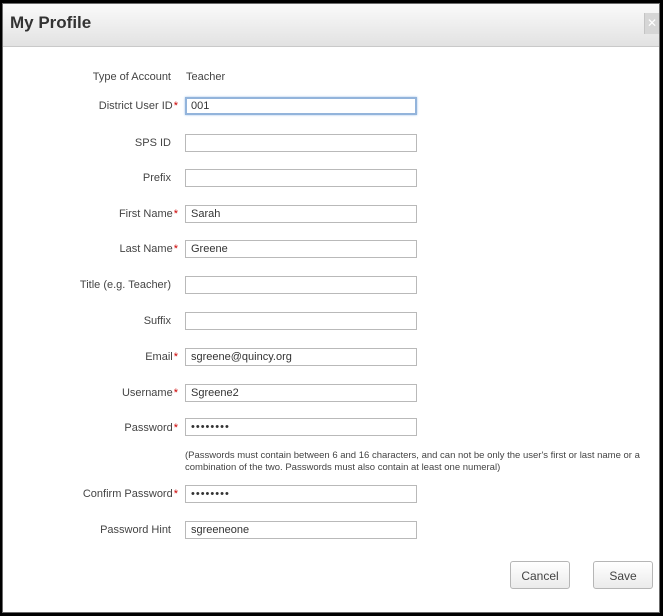 Image resolution: width=663 pixels, height=616 pixels. What do you see at coordinates (301, 106) in the screenshot?
I see `district-user-id-input` at bounding box center [301, 106].